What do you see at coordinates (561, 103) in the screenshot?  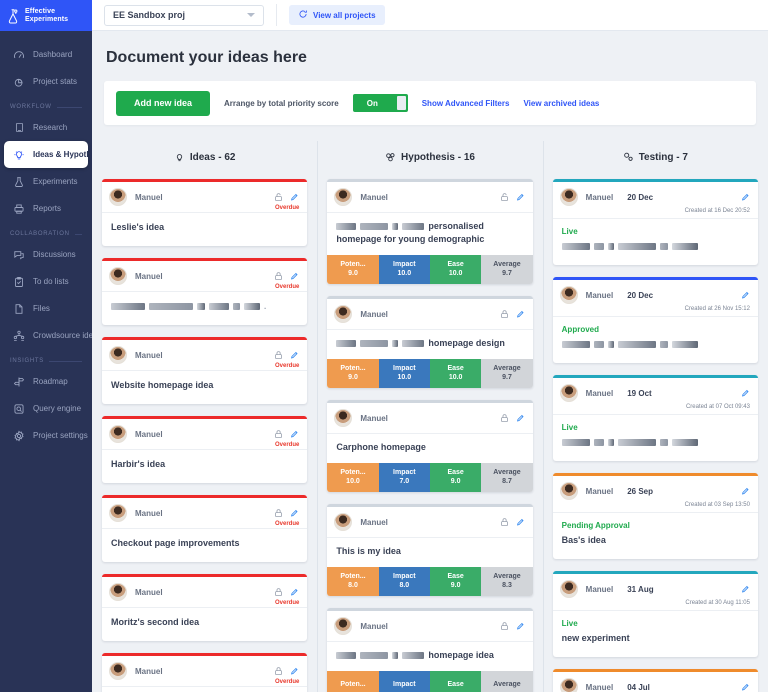 I see `view-archived-ideas-link: View archived ideas` at bounding box center [561, 103].